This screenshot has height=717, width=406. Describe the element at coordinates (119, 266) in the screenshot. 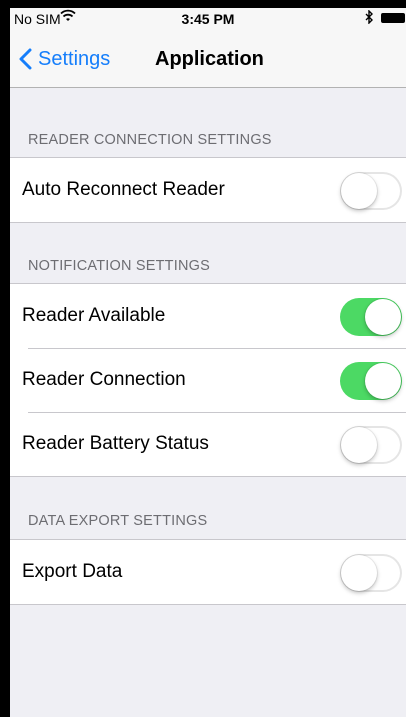

I see `section-header-notification: NOTIFICATION SETTINGS` at that location.